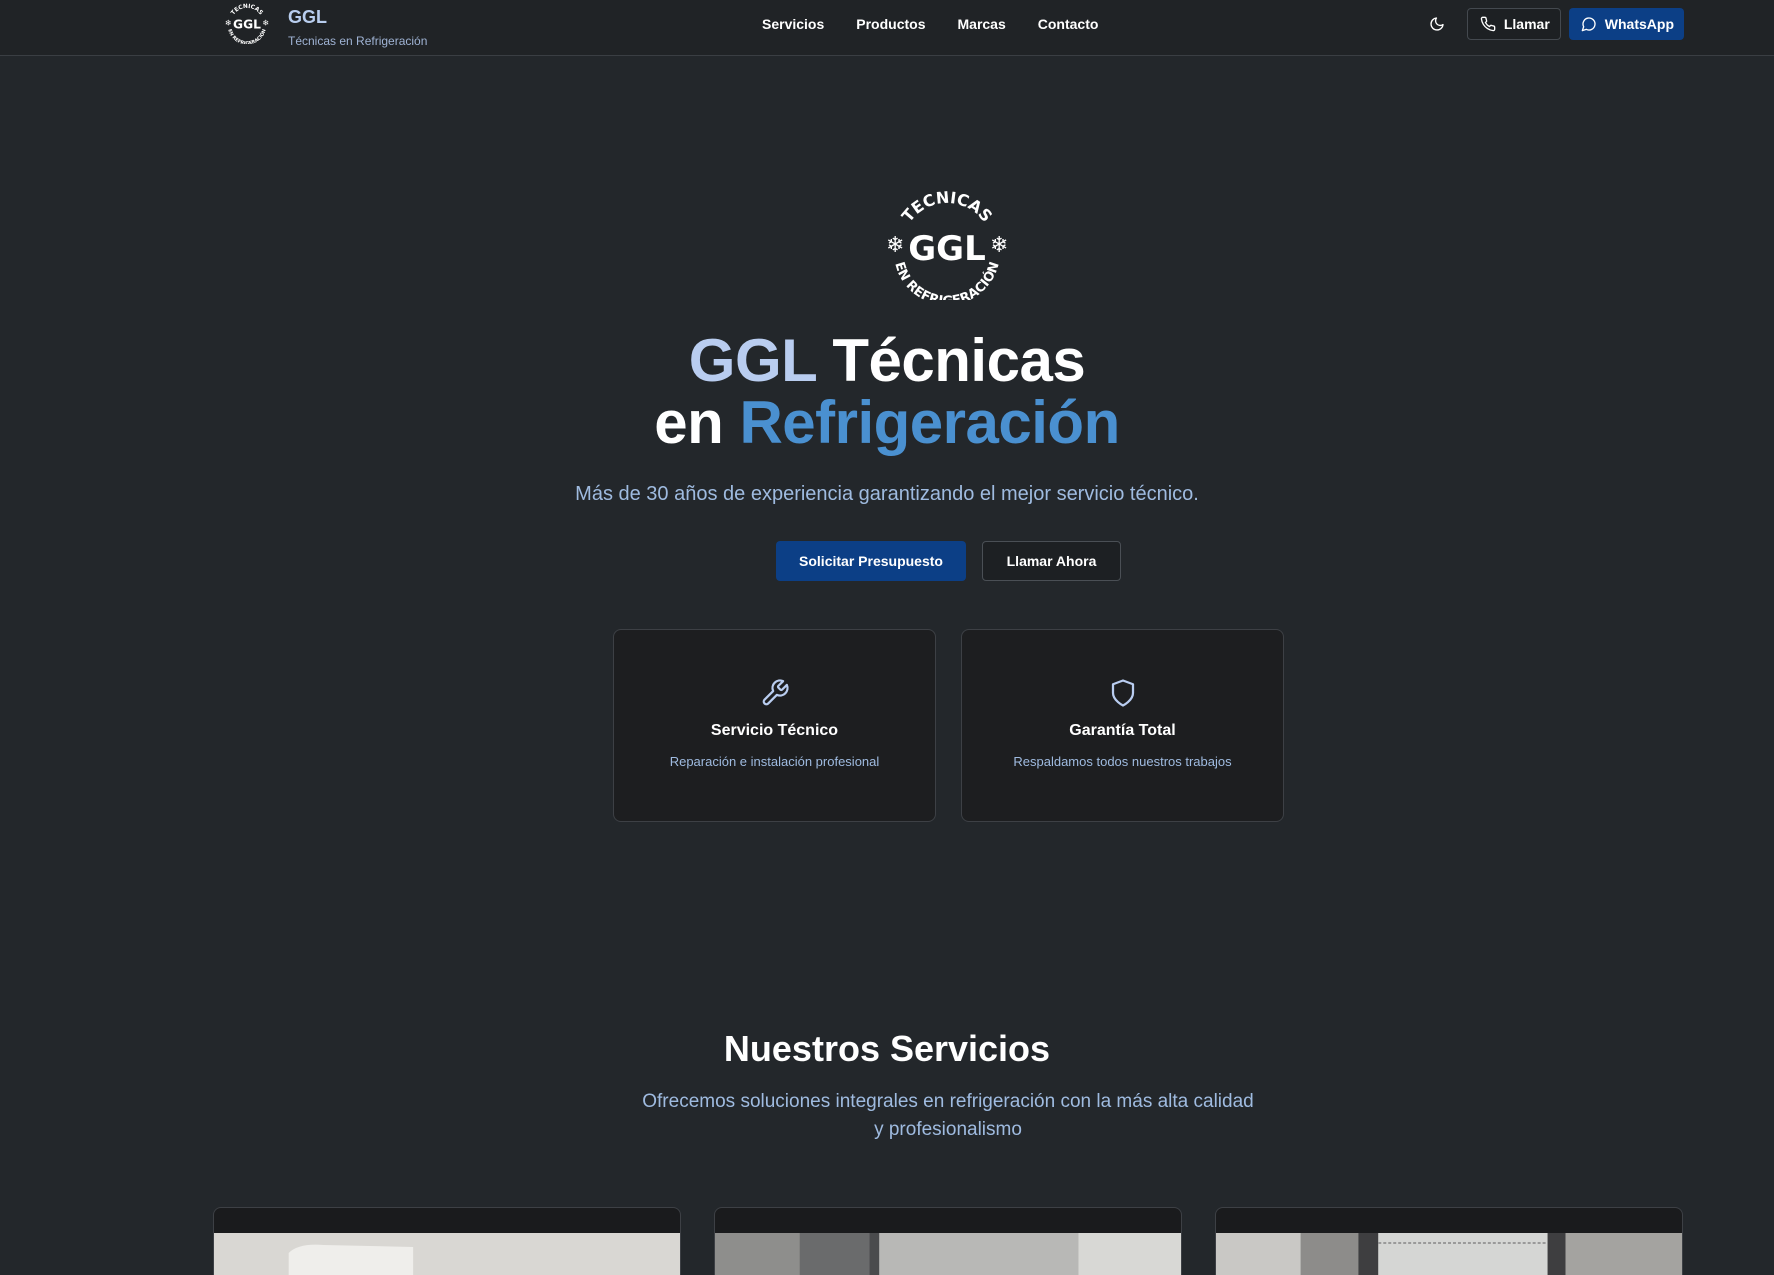 The width and height of the screenshot is (1774, 1275). I want to click on shield-icon, so click(1122, 693).